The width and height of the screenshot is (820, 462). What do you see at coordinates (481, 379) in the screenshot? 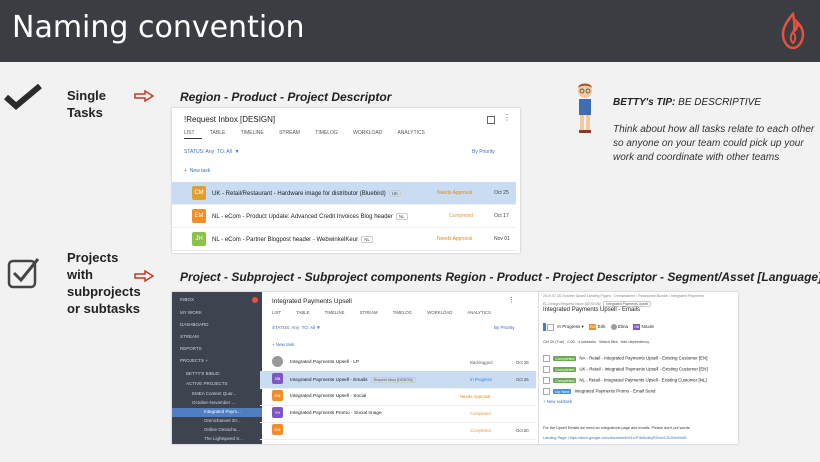
I see `status-badge: In Progress` at bounding box center [481, 379].